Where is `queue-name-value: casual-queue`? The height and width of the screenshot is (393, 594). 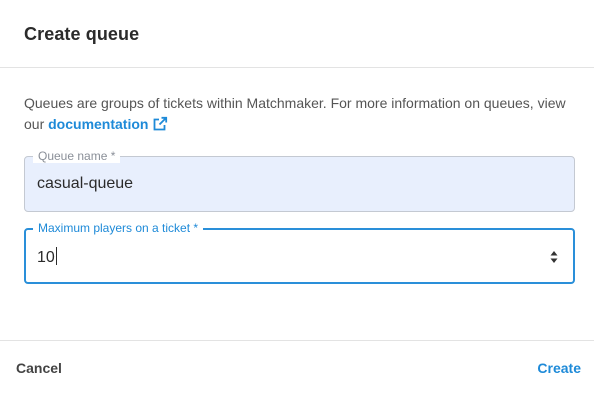 queue-name-value: casual-queue is located at coordinates (85, 183).